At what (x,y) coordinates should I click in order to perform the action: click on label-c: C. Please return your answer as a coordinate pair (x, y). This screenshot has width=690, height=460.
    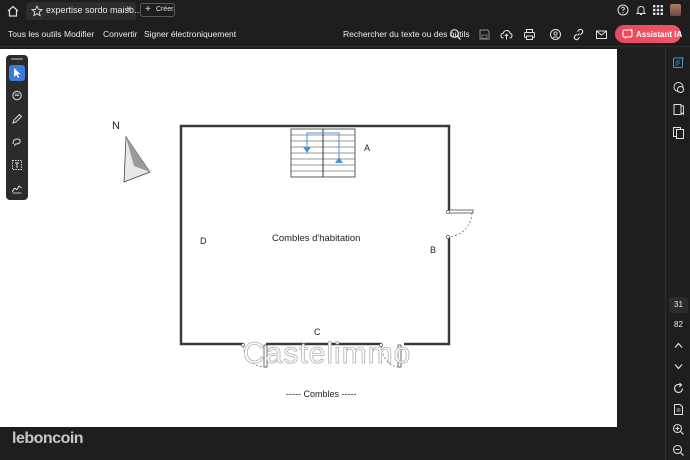
    Looking at the image, I should click on (317, 332).